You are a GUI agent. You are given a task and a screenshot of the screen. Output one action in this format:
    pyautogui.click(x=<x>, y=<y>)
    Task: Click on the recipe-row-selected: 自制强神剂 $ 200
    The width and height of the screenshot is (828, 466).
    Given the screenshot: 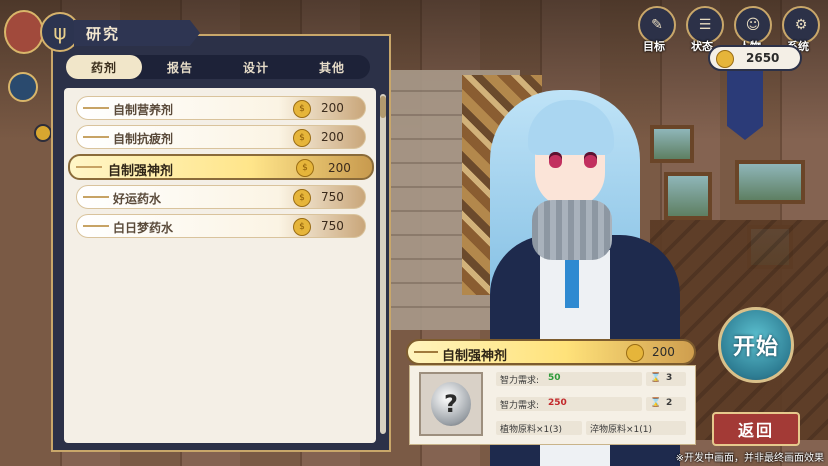 What is the action you would take?
    pyautogui.click(x=221, y=167)
    